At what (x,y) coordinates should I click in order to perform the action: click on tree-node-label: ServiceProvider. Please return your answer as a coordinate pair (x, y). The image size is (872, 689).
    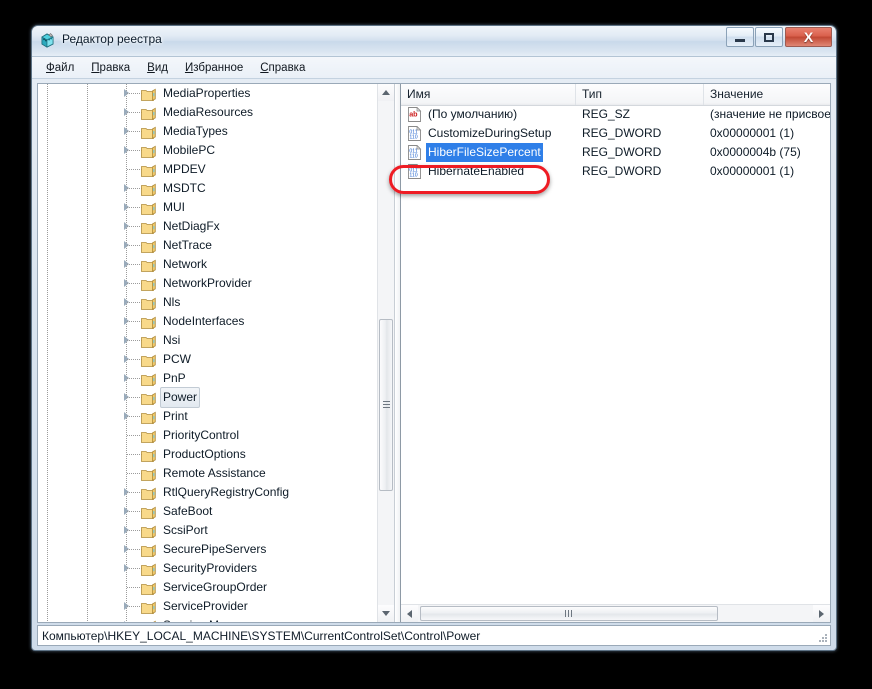
    Looking at the image, I should click on (205, 606).